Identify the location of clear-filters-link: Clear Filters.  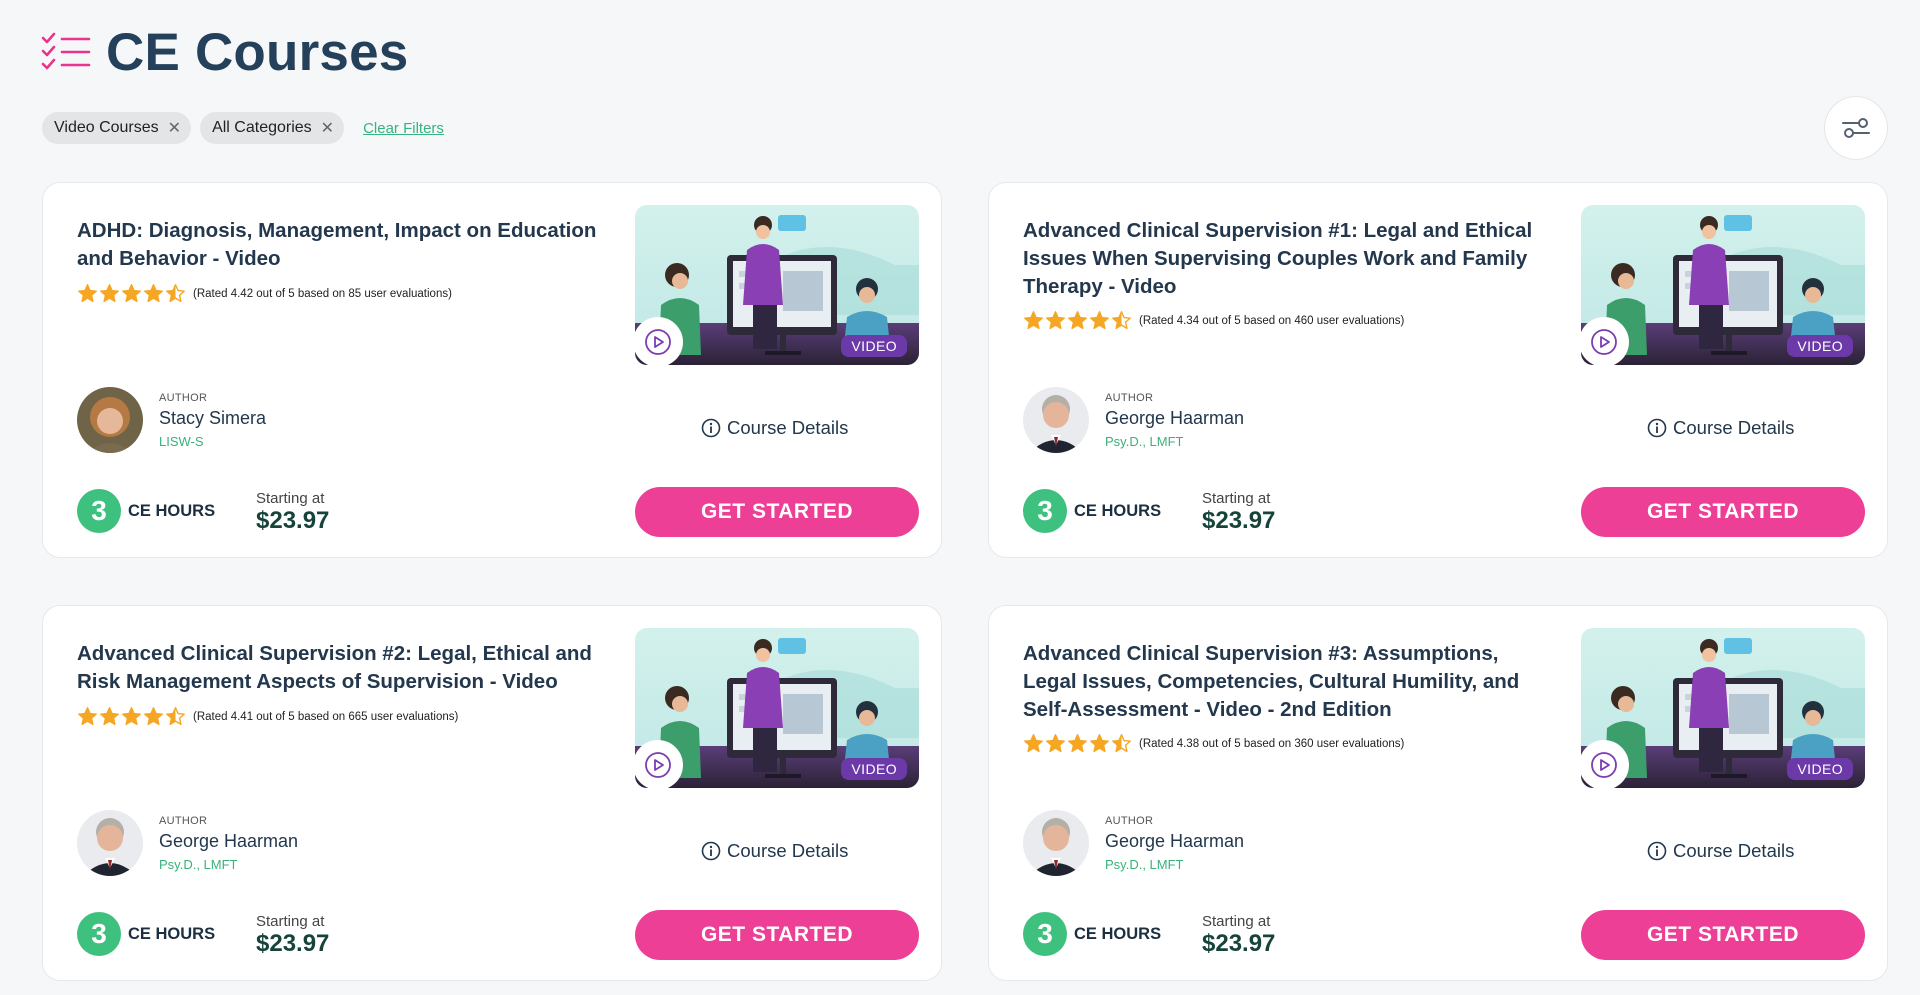
(403, 128).